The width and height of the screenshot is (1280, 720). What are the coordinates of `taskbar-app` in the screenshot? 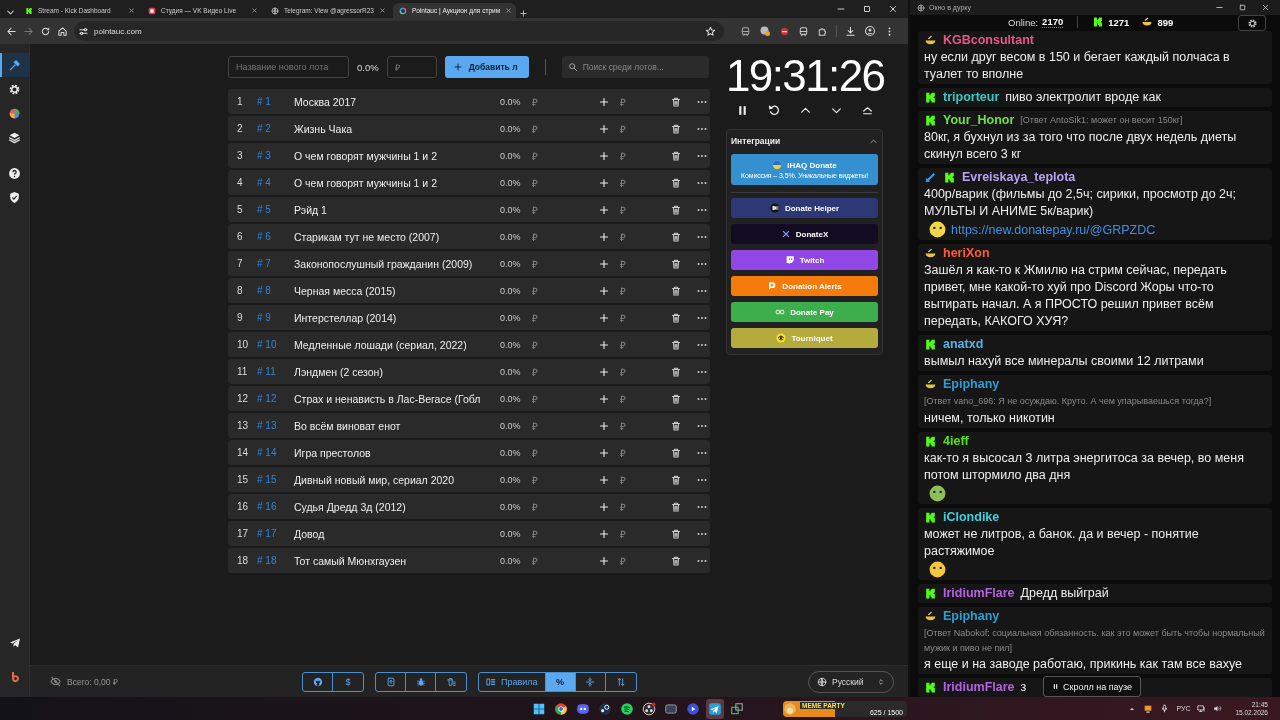 It's located at (715, 708).